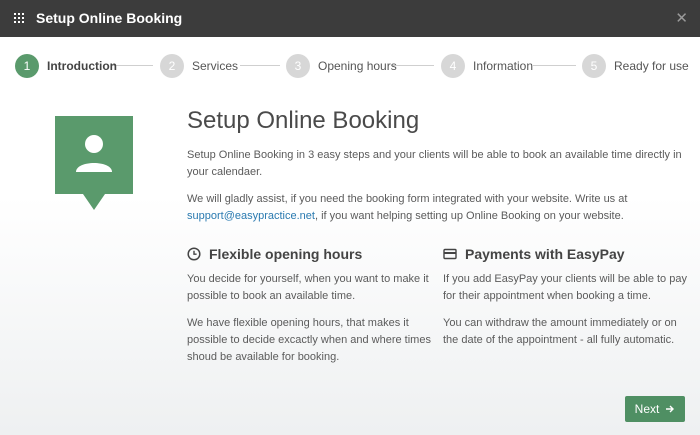 Image resolution: width=700 pixels, height=435 pixels. I want to click on step-number: 3, so click(298, 66).